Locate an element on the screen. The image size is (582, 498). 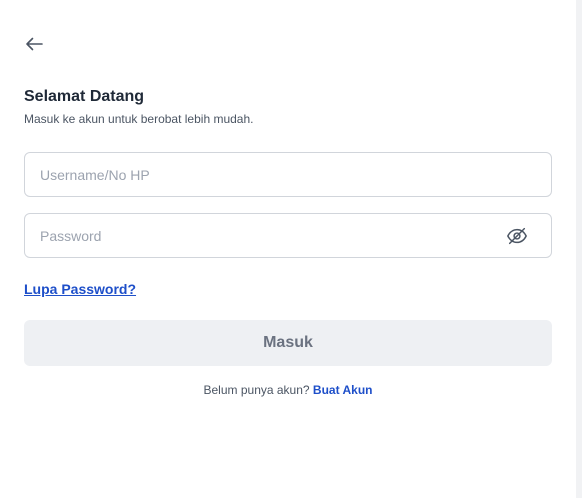
signup-link: Buat Akun is located at coordinates (343, 390).